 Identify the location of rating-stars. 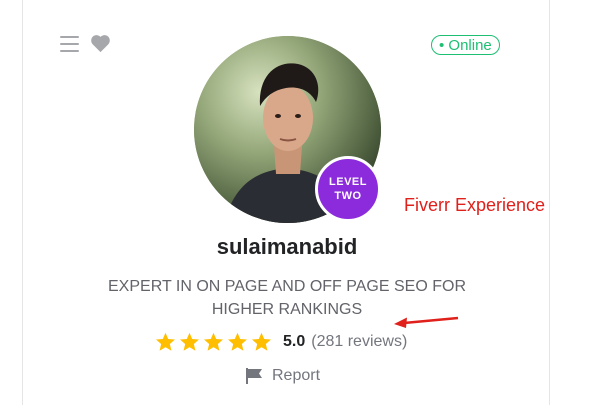
(213, 342).